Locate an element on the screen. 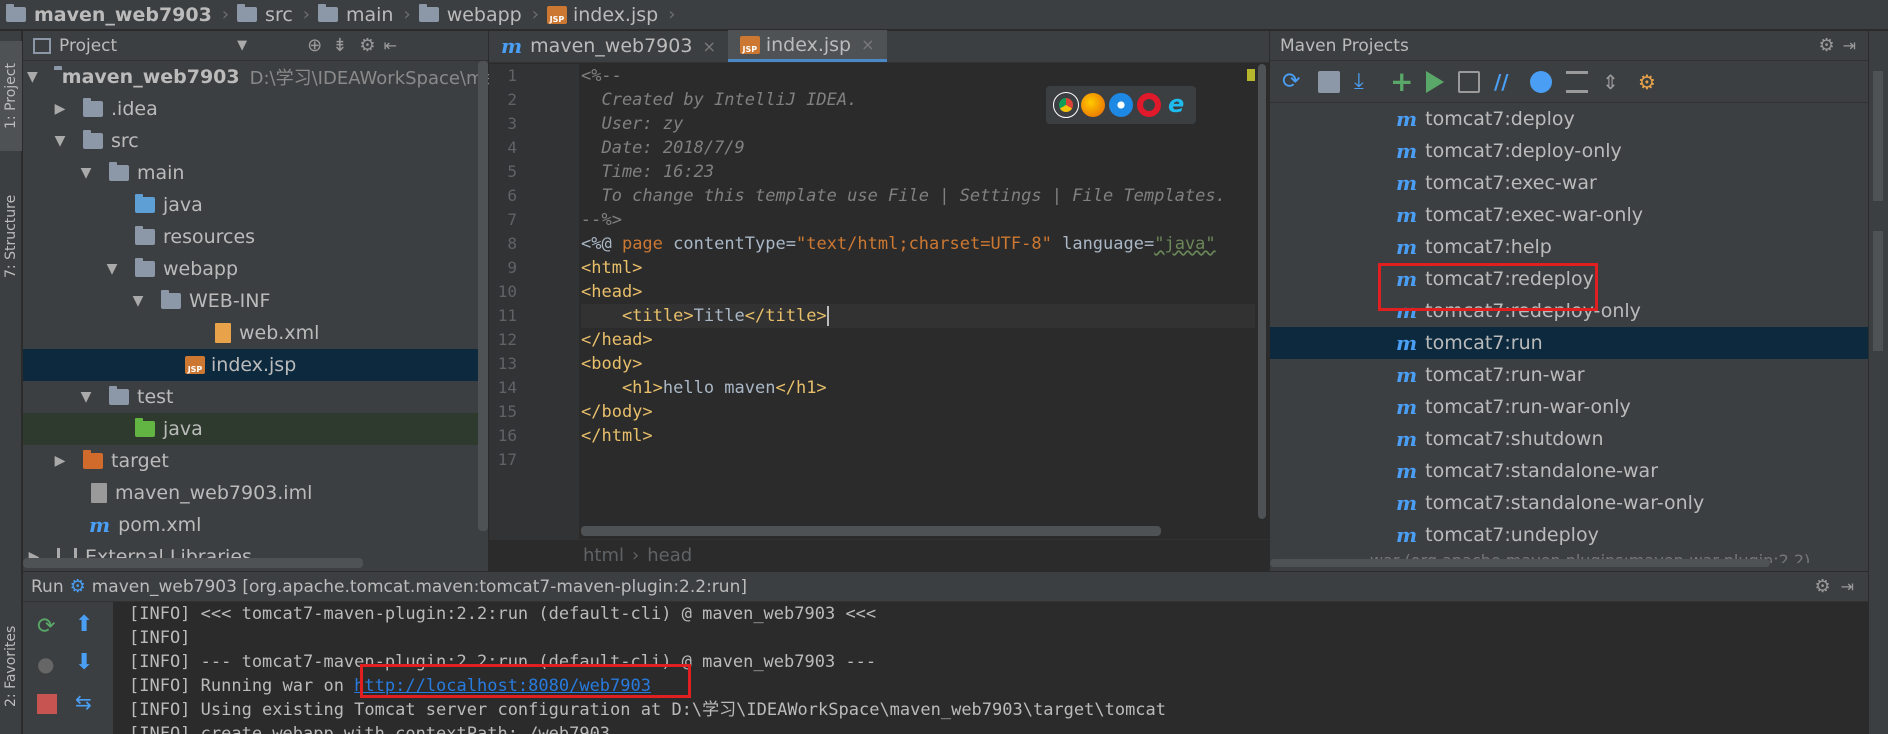 This screenshot has width=1888, height=734. scroll-down-icon: ⬇ is located at coordinates (84, 662).